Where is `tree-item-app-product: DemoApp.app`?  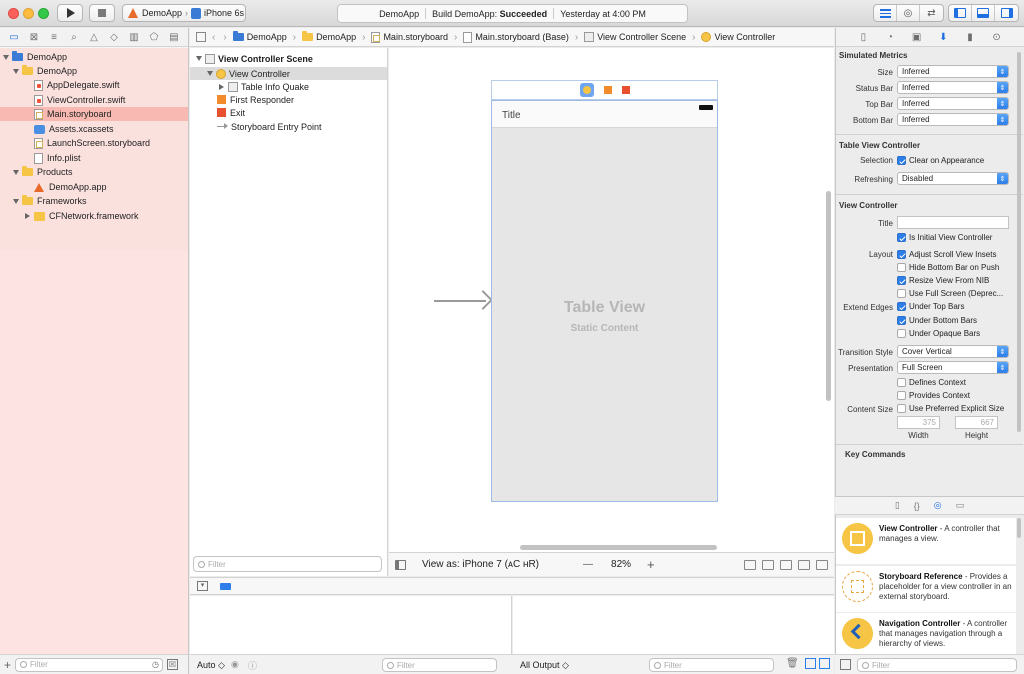 tree-item-app-product: DemoApp.app is located at coordinates (94, 187).